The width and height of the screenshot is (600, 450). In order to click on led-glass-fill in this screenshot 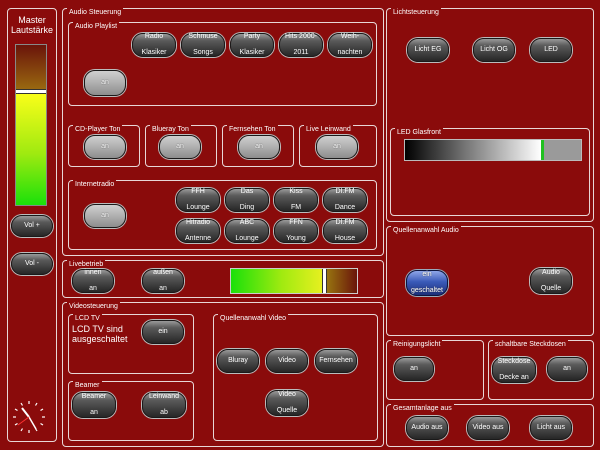, I will do `click(473, 150)`.